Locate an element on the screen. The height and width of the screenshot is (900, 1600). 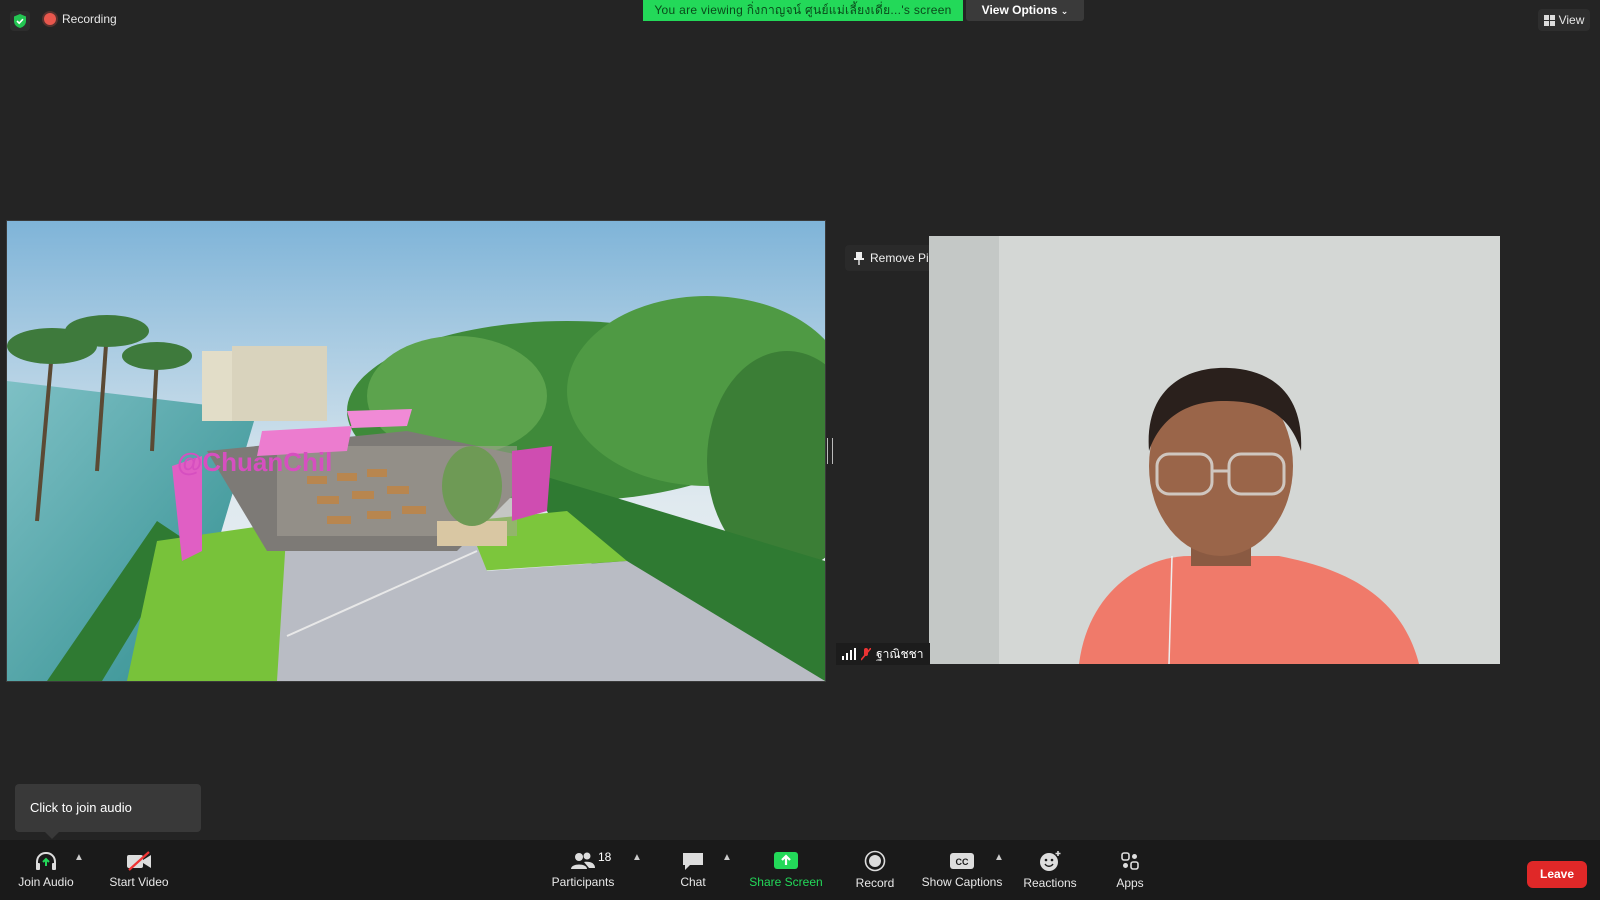
join-audio-button: Join Audio is located at coordinates (46, 870).